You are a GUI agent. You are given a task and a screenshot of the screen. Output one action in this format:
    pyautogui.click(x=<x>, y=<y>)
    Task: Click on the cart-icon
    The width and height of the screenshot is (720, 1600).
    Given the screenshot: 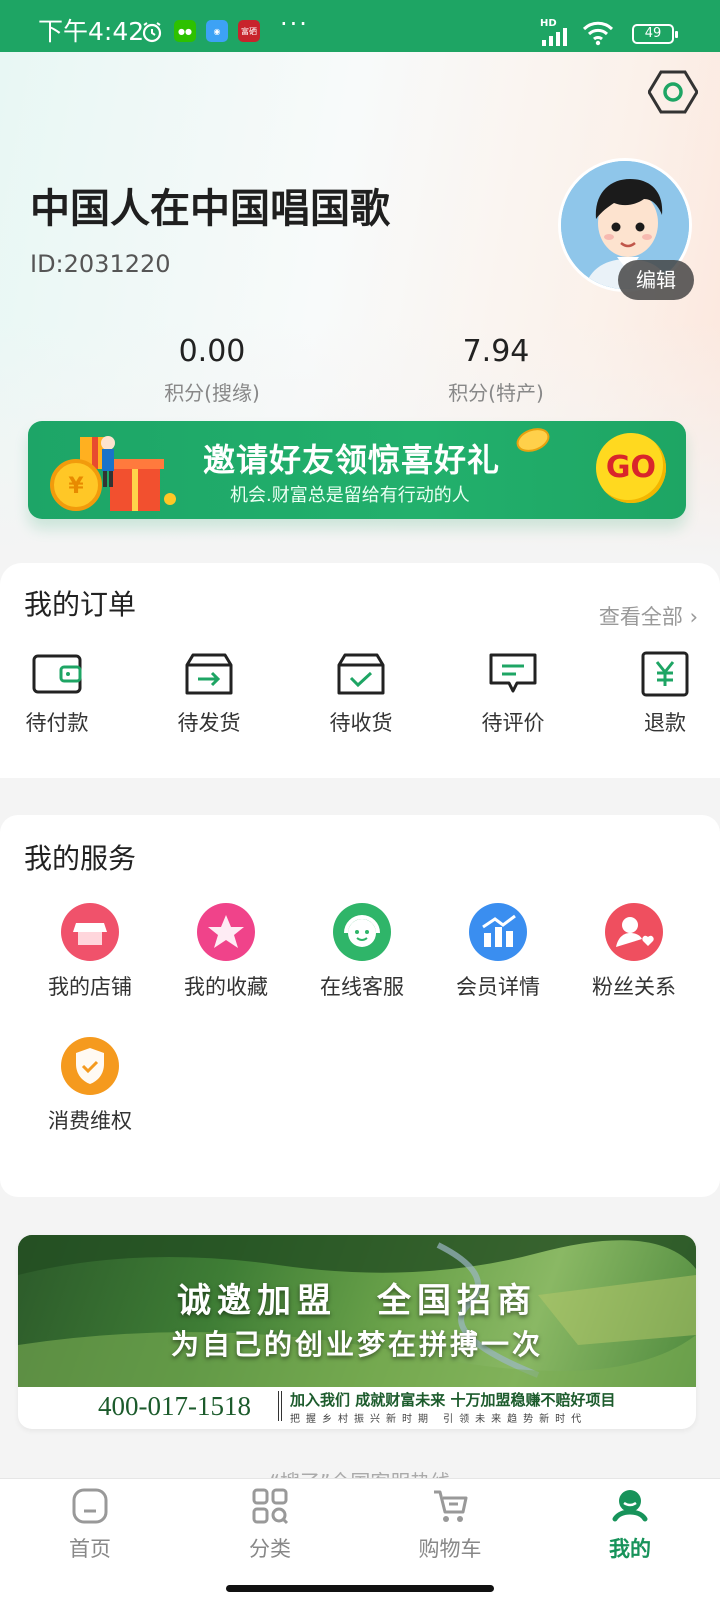 What is the action you would take?
    pyautogui.click(x=451, y=1506)
    